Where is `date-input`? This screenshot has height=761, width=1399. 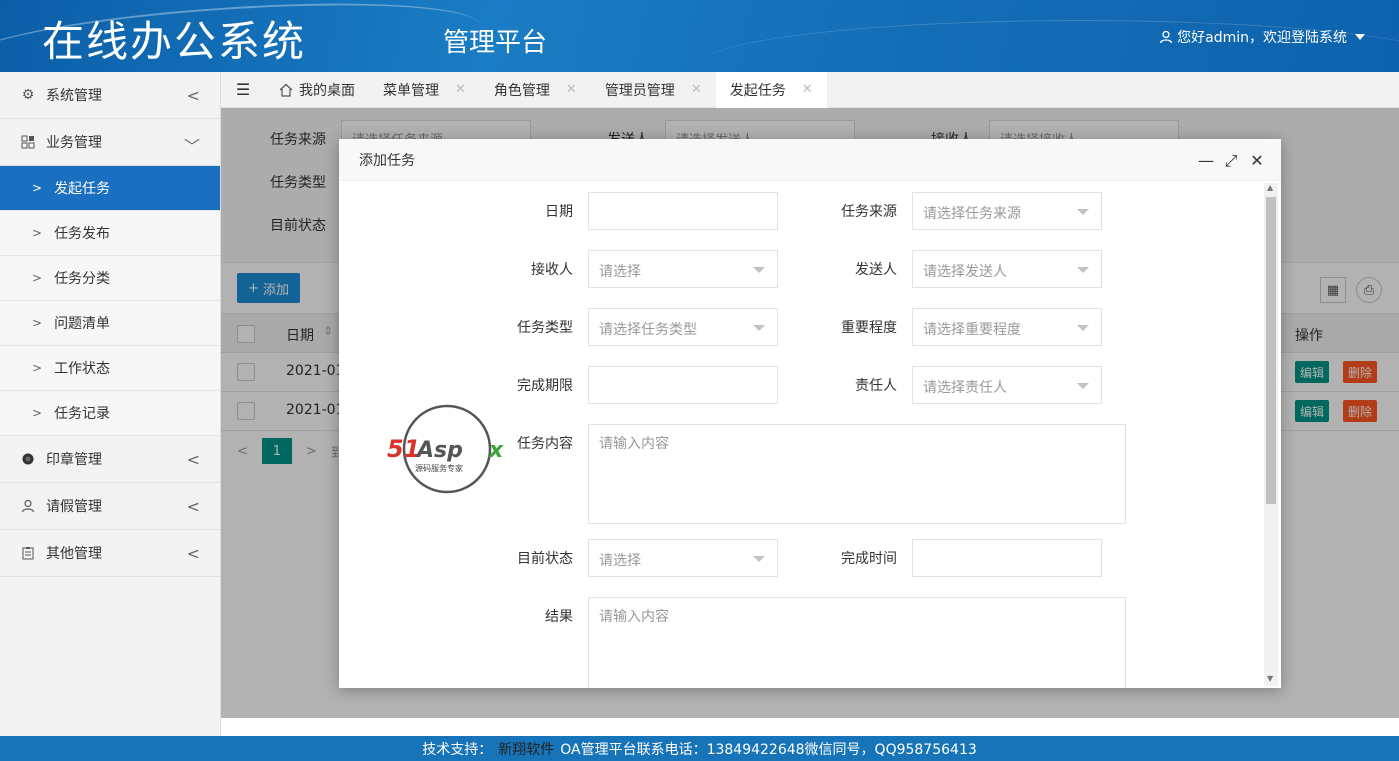 date-input is located at coordinates (683, 211).